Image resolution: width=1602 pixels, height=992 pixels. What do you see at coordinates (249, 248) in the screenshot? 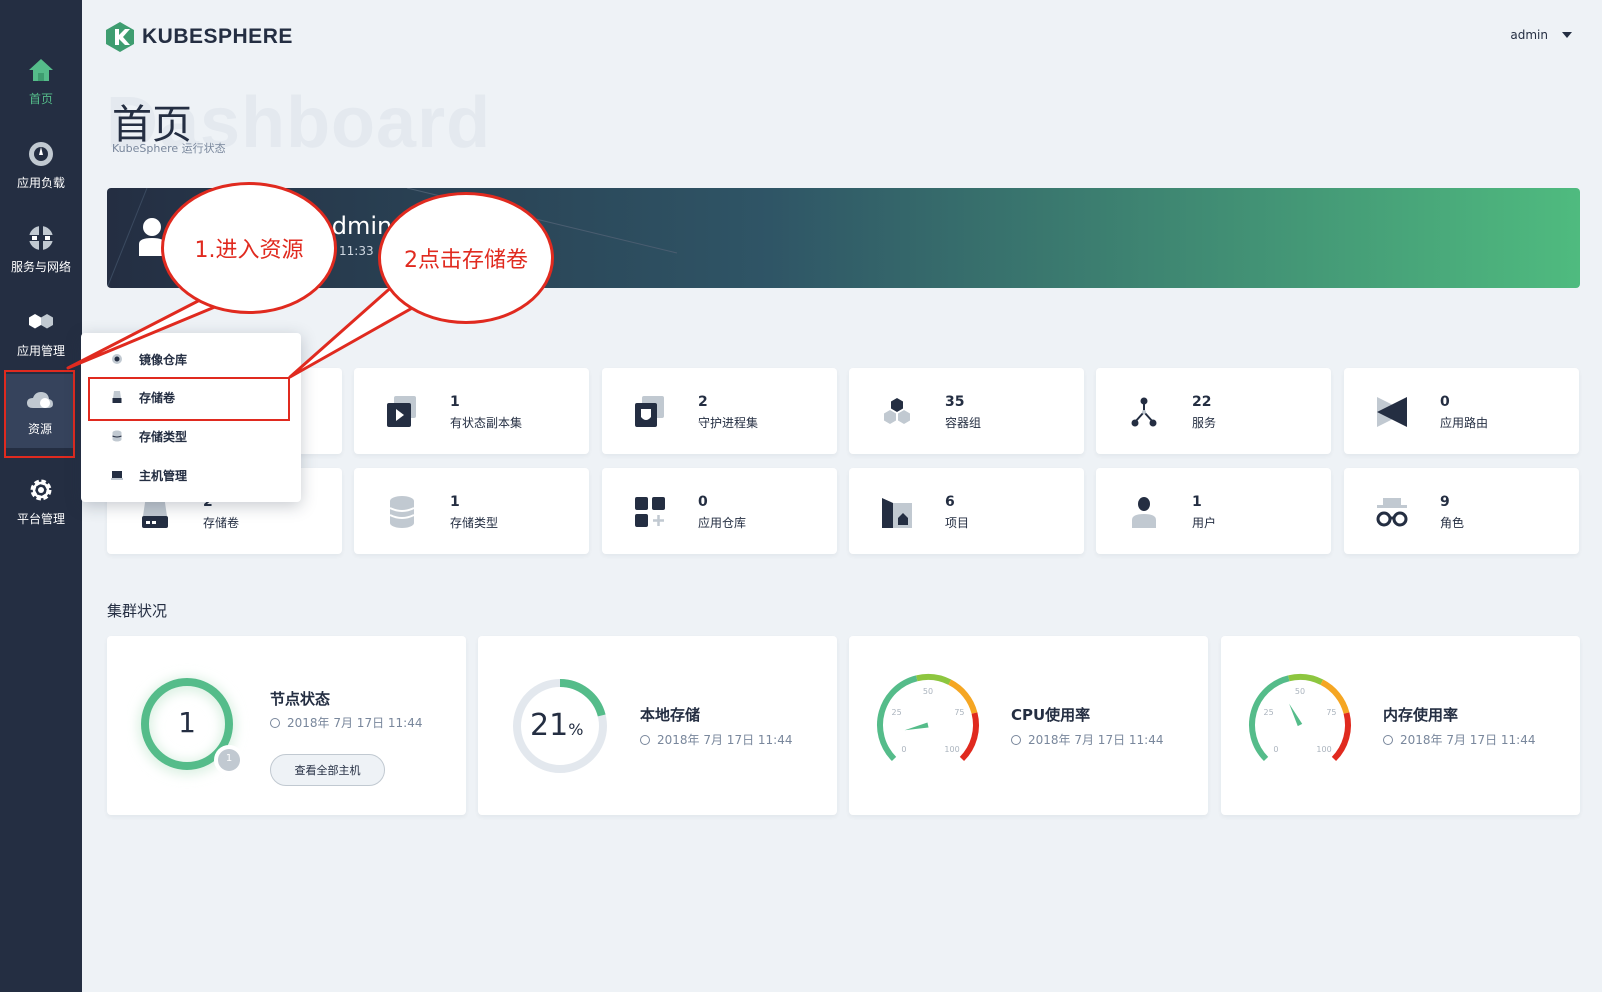
I see `annotation-callout-step1: 1.进入资源` at bounding box center [249, 248].